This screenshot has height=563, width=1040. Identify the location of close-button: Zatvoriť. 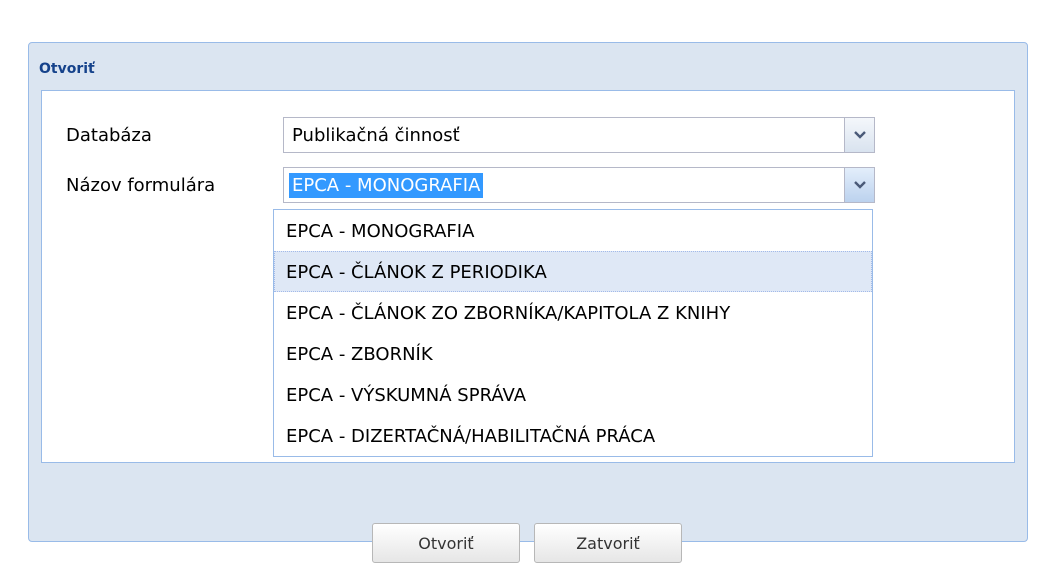
(608, 543).